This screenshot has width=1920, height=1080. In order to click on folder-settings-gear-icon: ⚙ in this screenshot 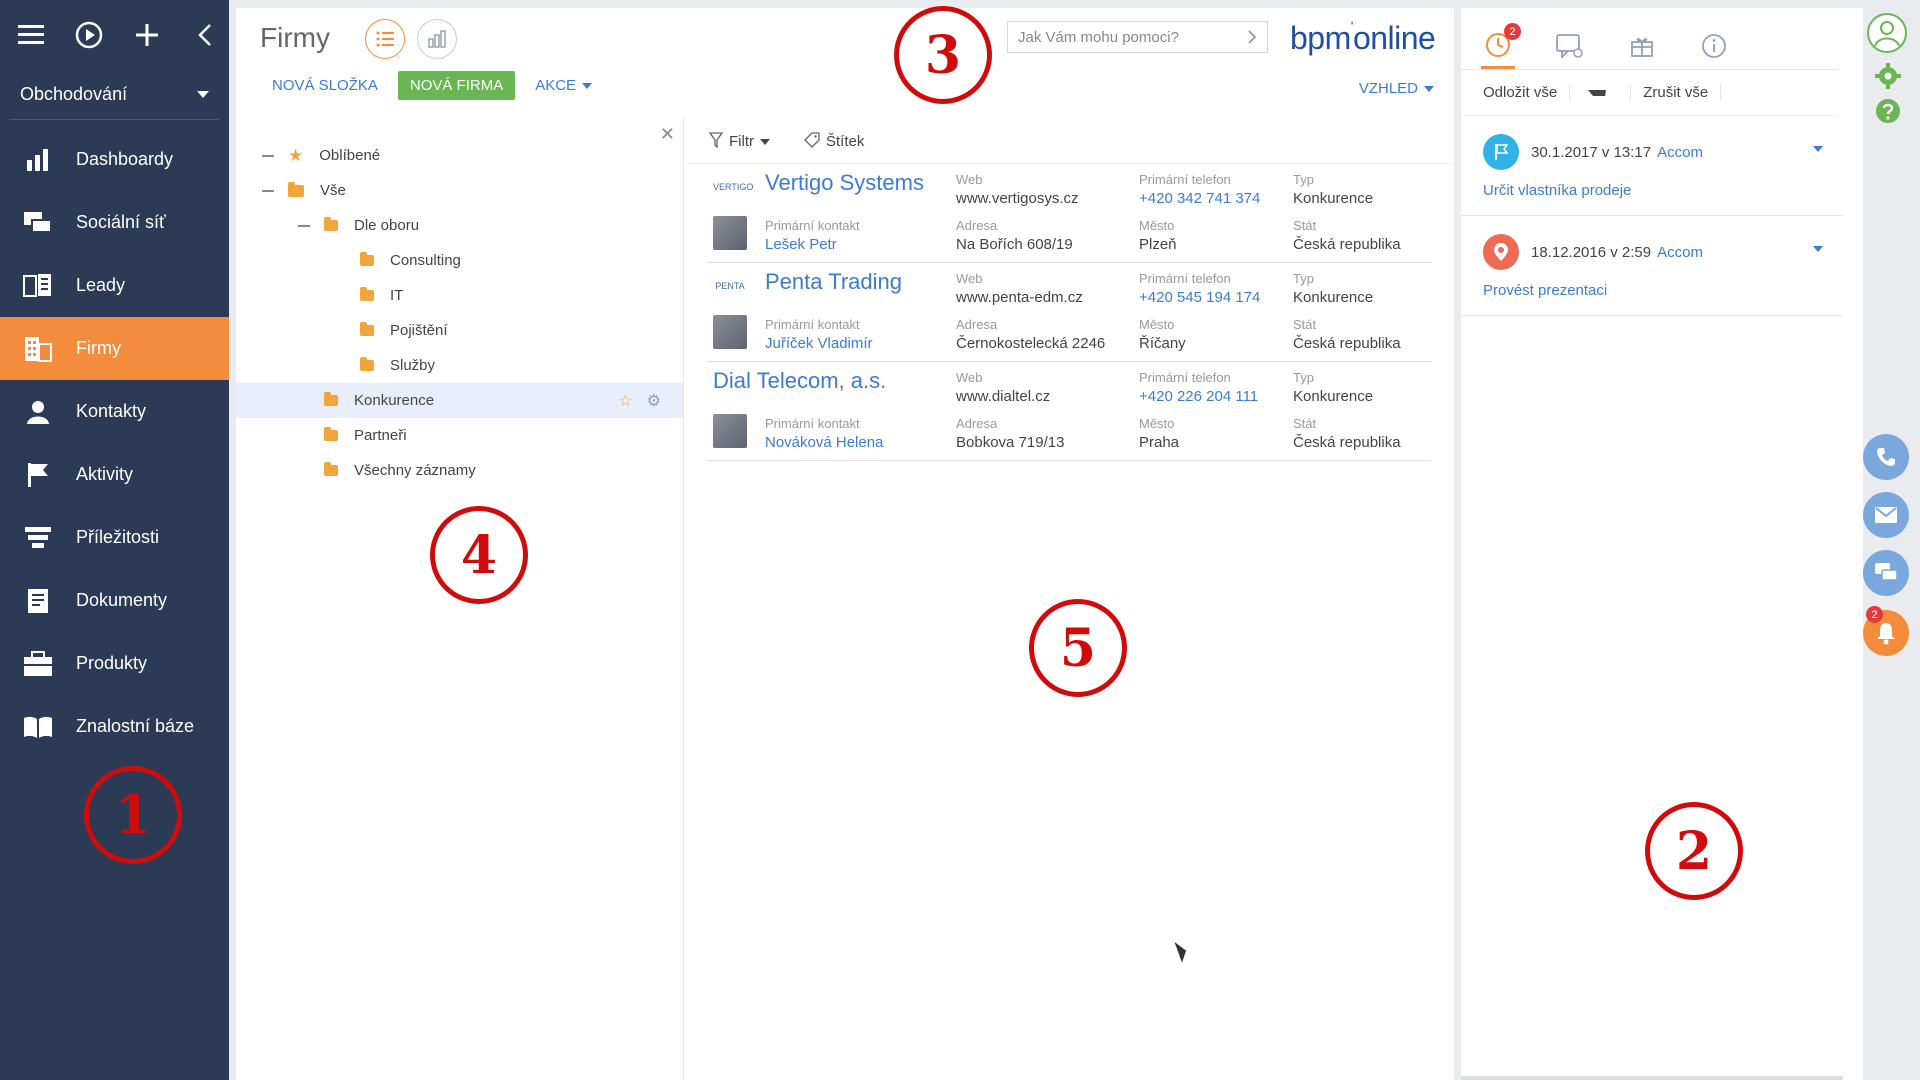, I will do `click(654, 401)`.